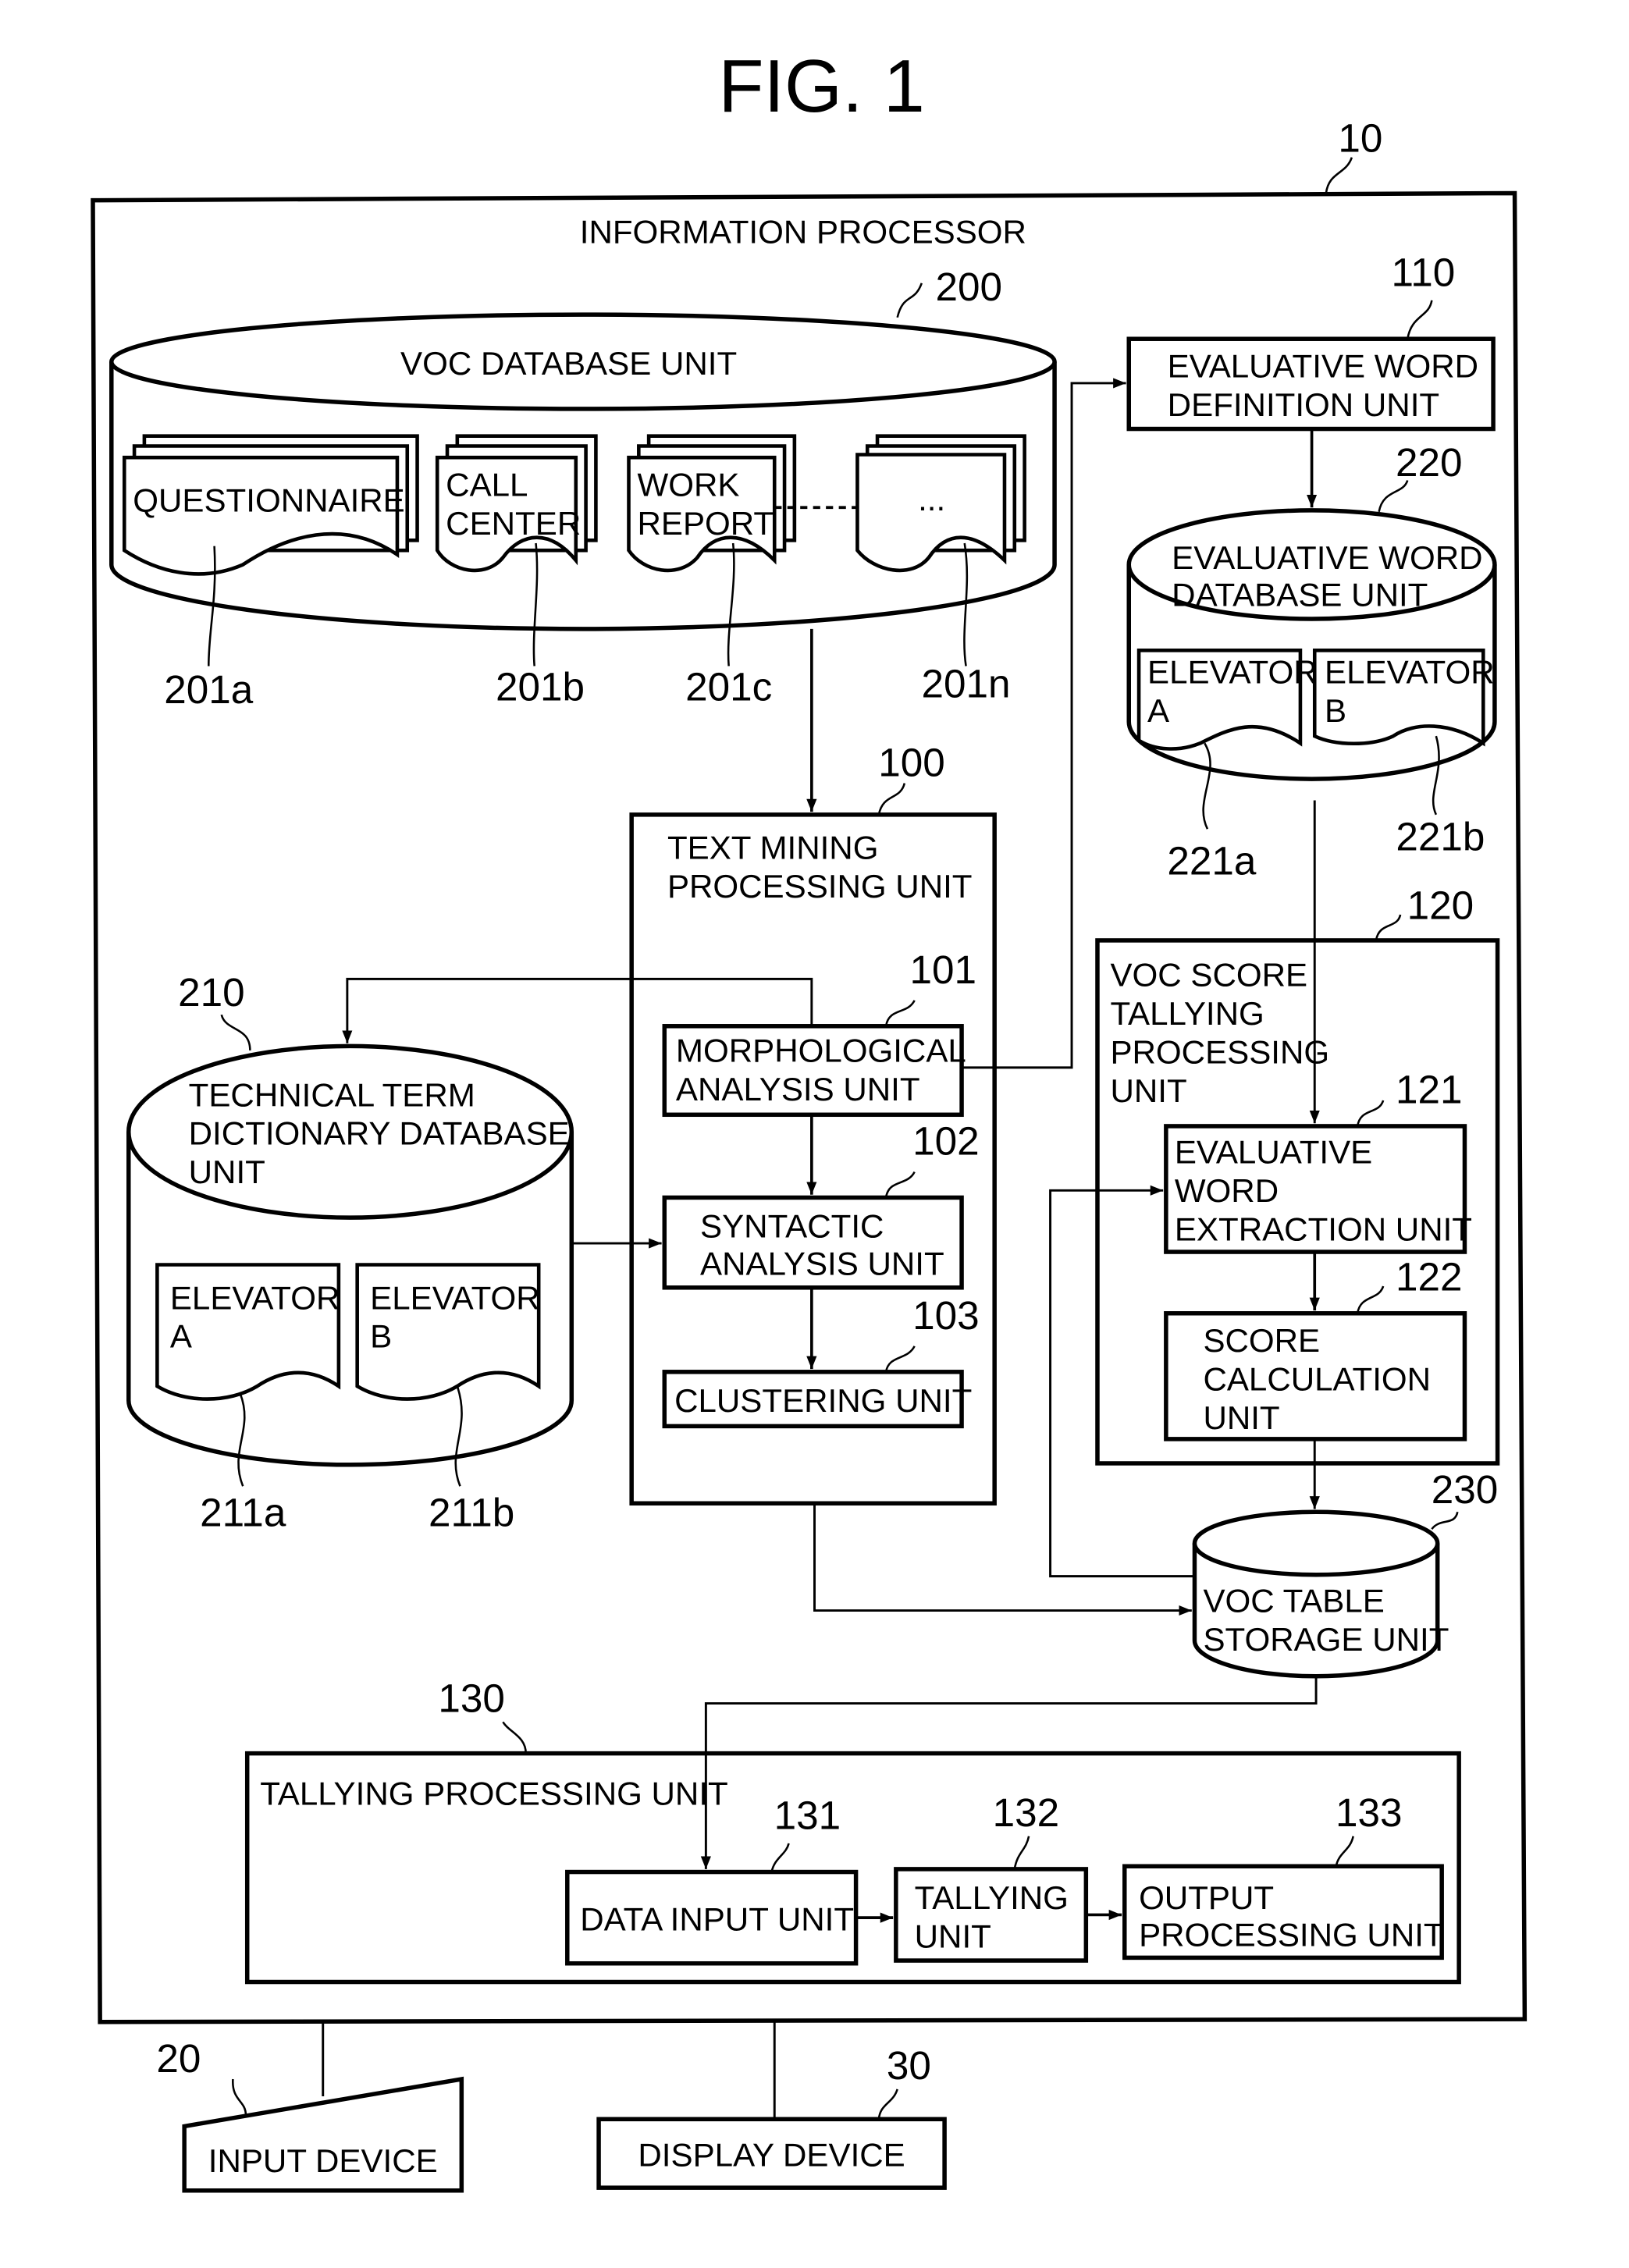 The height and width of the screenshot is (2268, 1629). I want to click on ref-201b: 201b, so click(540, 687).